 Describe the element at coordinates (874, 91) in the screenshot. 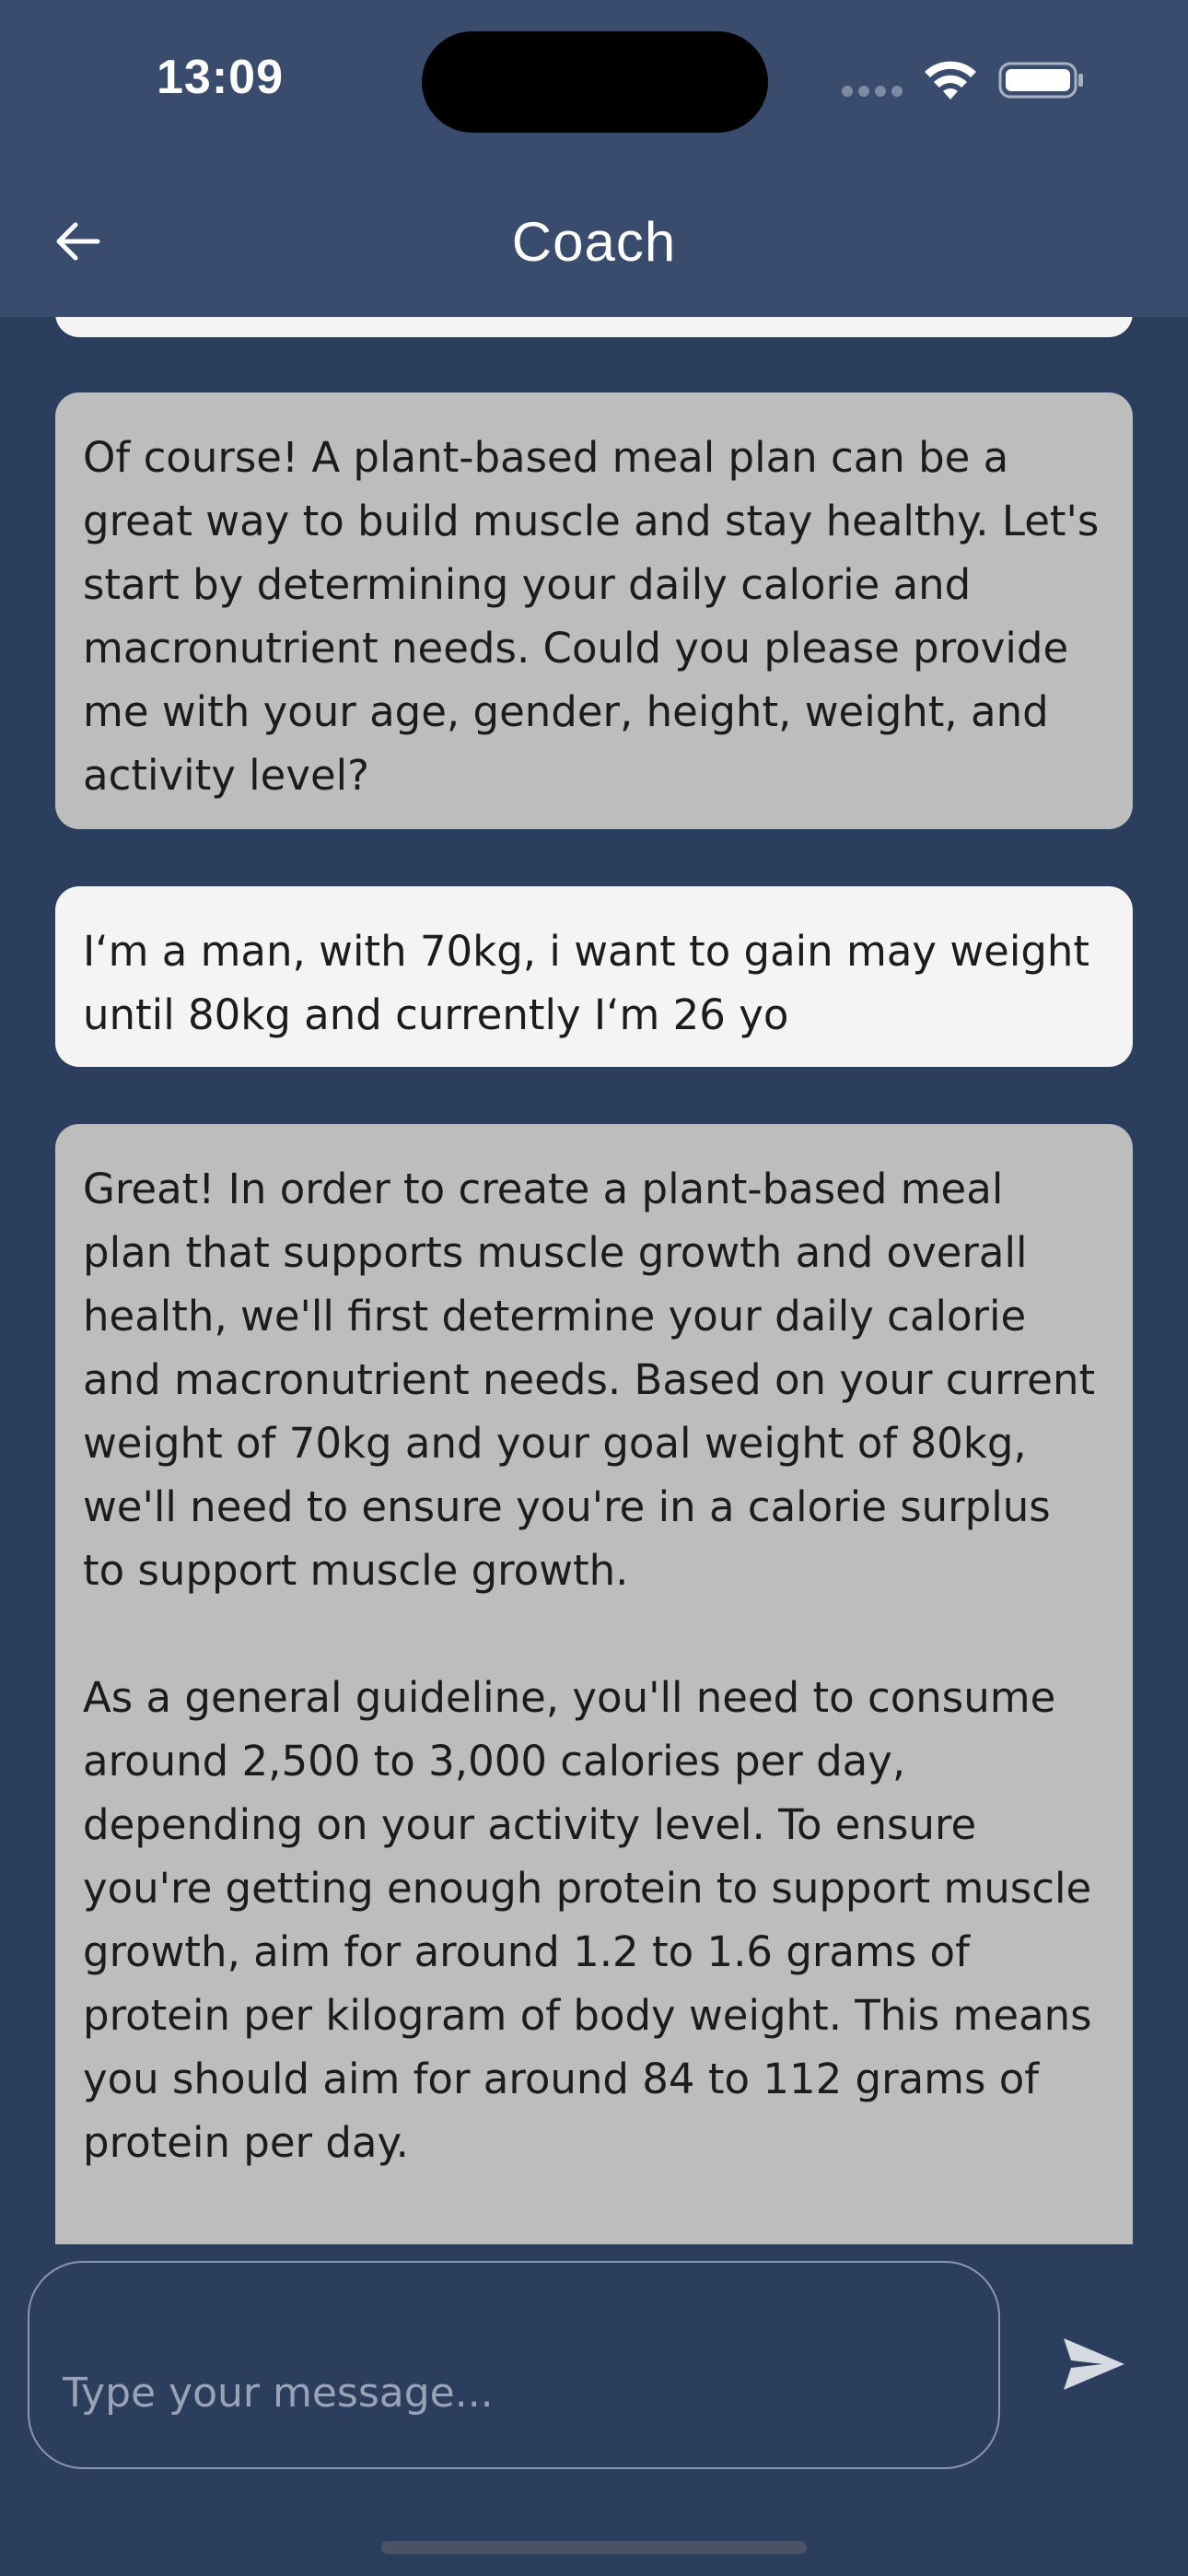

I see `cellular-dots-icon` at that location.